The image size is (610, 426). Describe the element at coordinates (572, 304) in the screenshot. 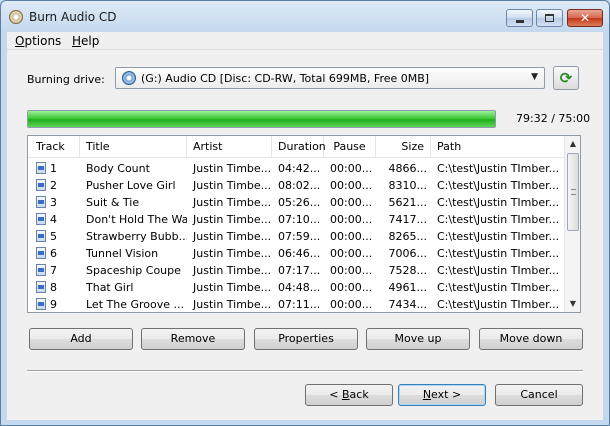

I see `scroll-down-icon: ▼` at that location.